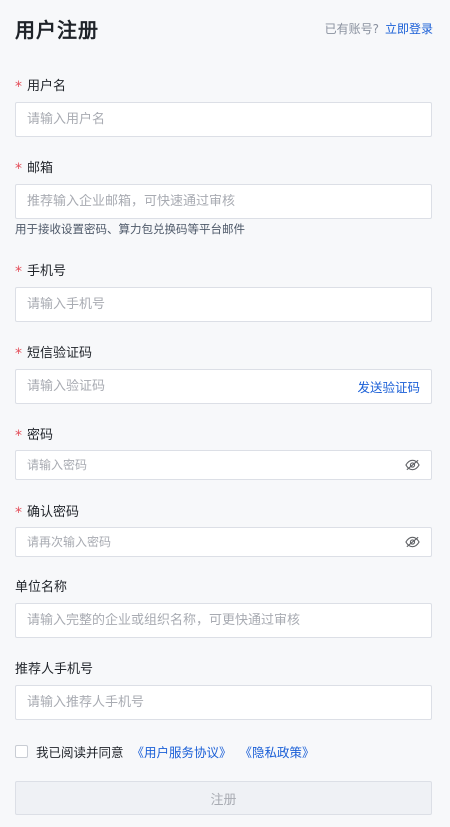 Image resolution: width=450 pixels, height=827 pixels. I want to click on email-input-box, so click(223, 201).